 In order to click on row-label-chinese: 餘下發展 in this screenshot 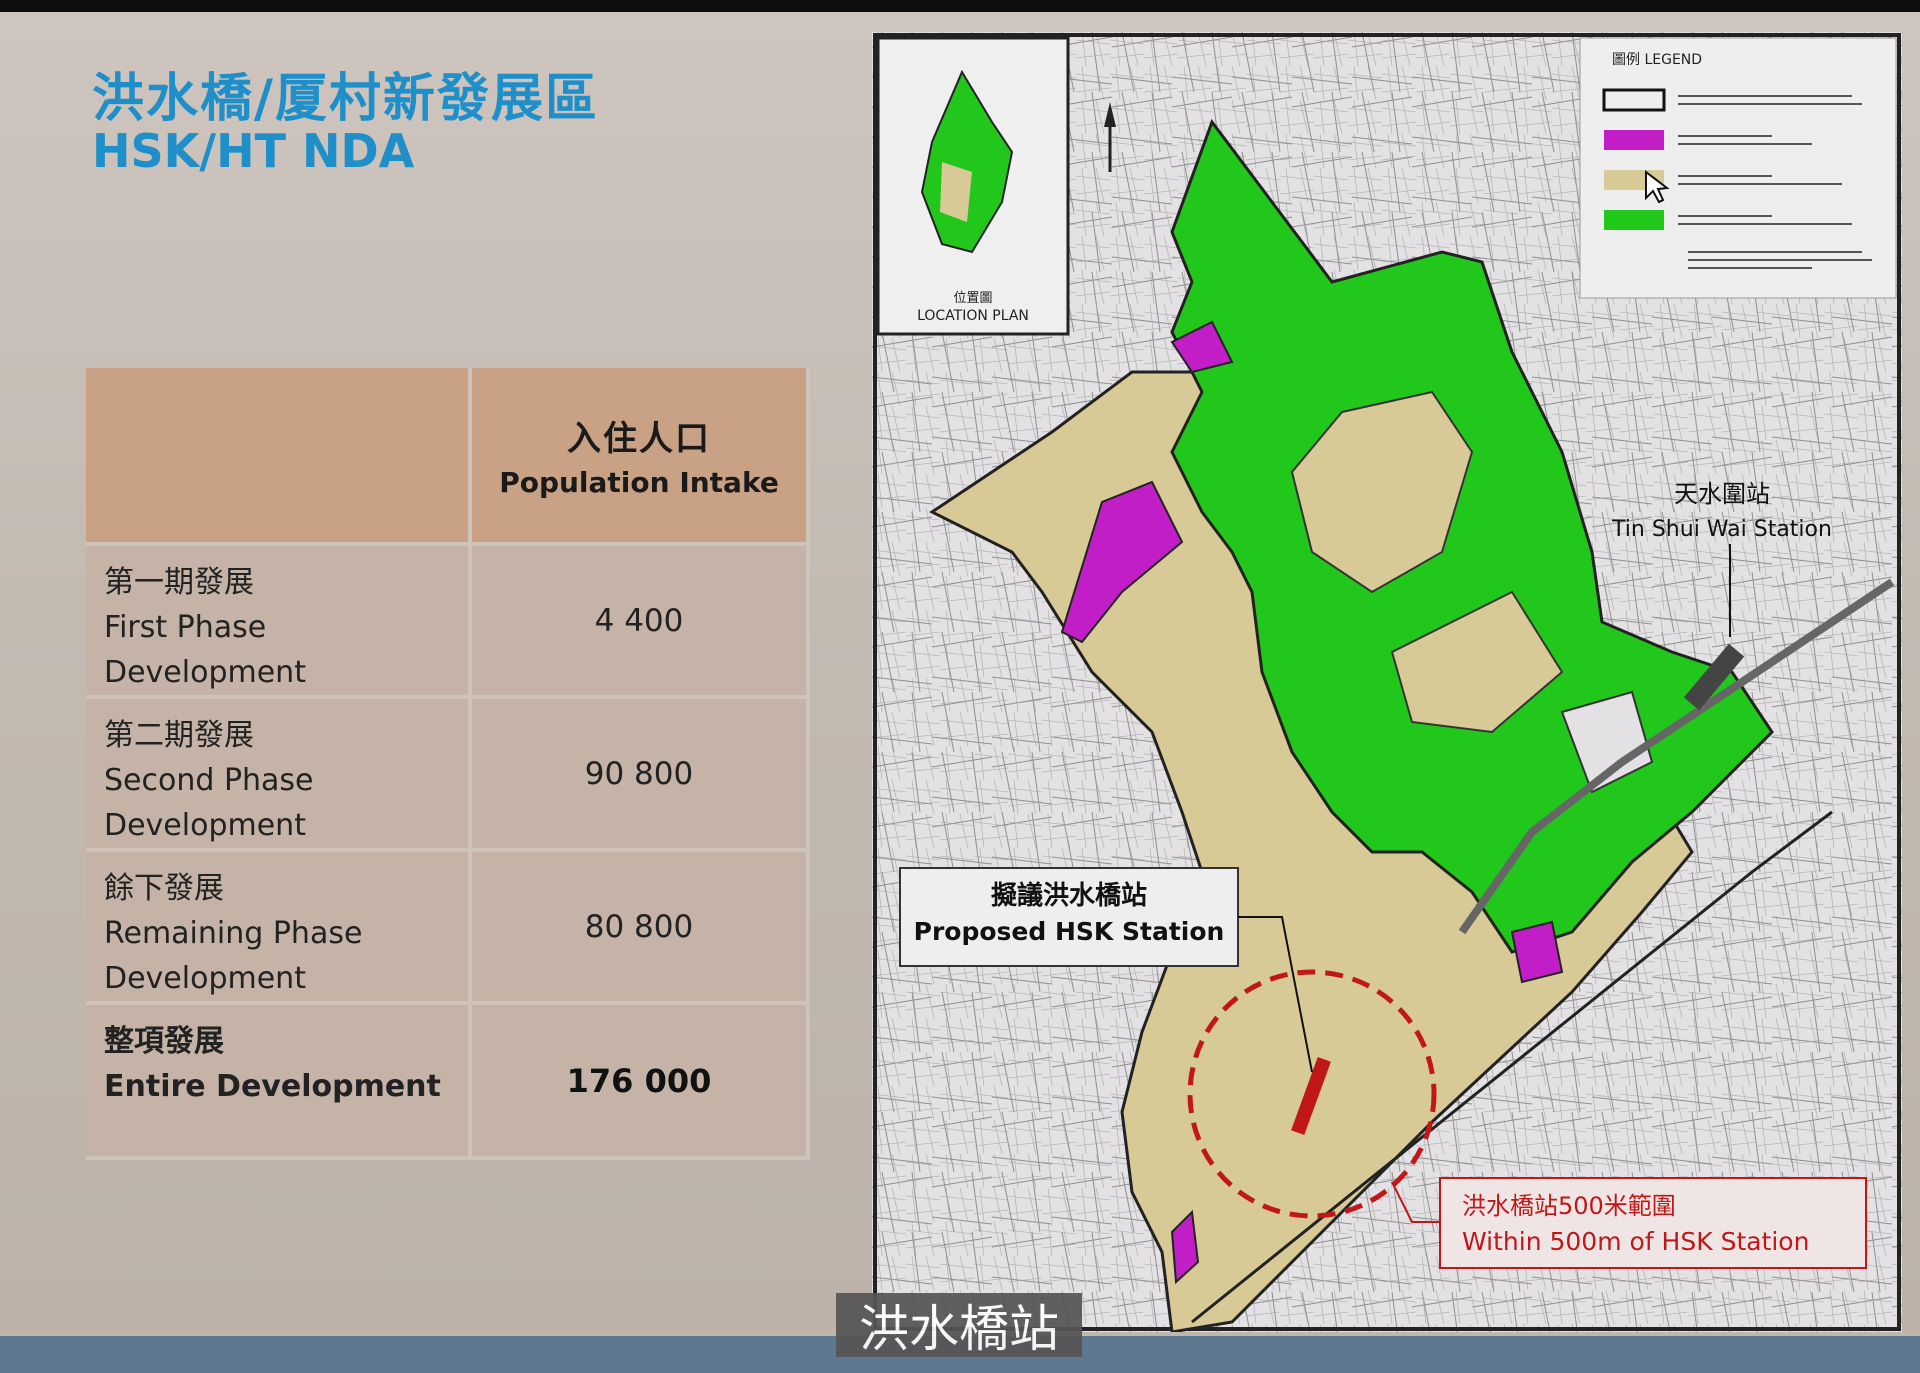, I will do `click(164, 888)`.